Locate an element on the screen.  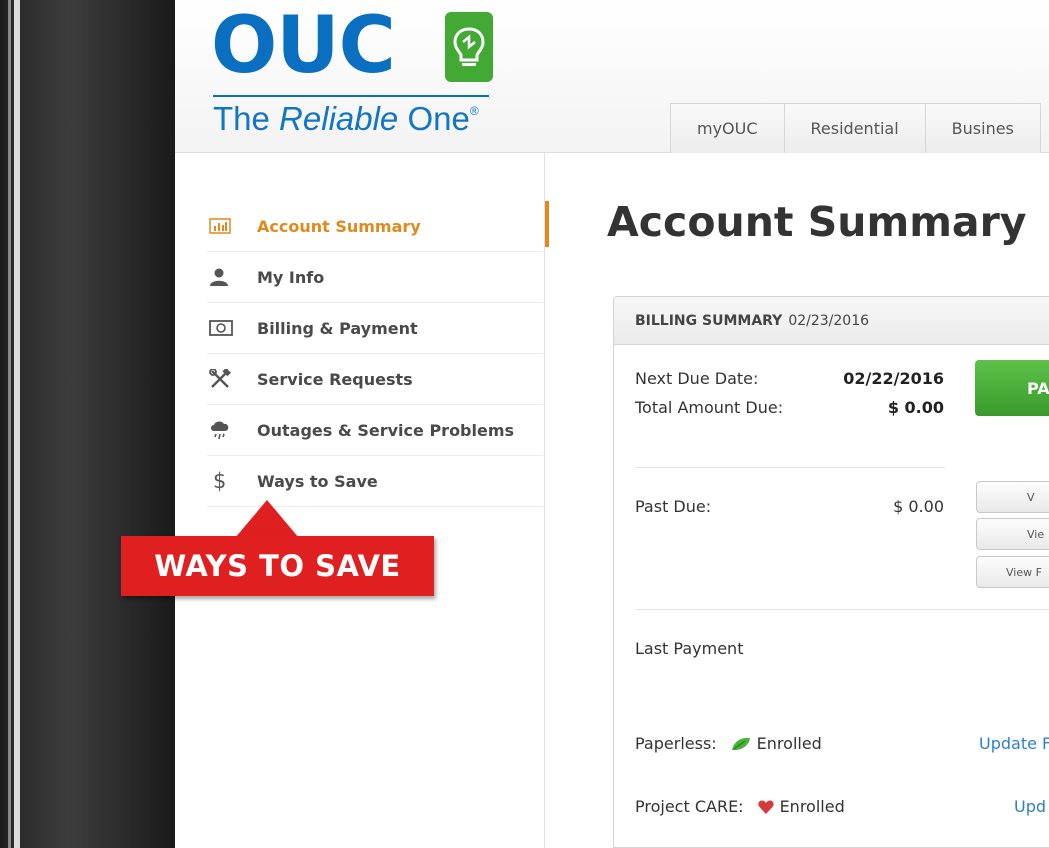
callout-arrow is located at coordinates (267, 519).